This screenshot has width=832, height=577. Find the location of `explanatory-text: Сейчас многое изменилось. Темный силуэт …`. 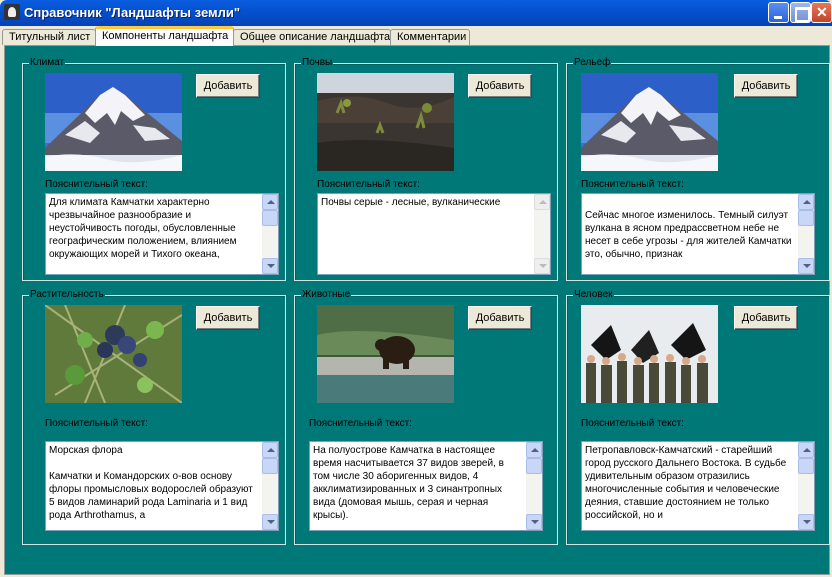

explanatory-text: Сейчас многое изменилось. Темный силуэт … is located at coordinates (688, 235).